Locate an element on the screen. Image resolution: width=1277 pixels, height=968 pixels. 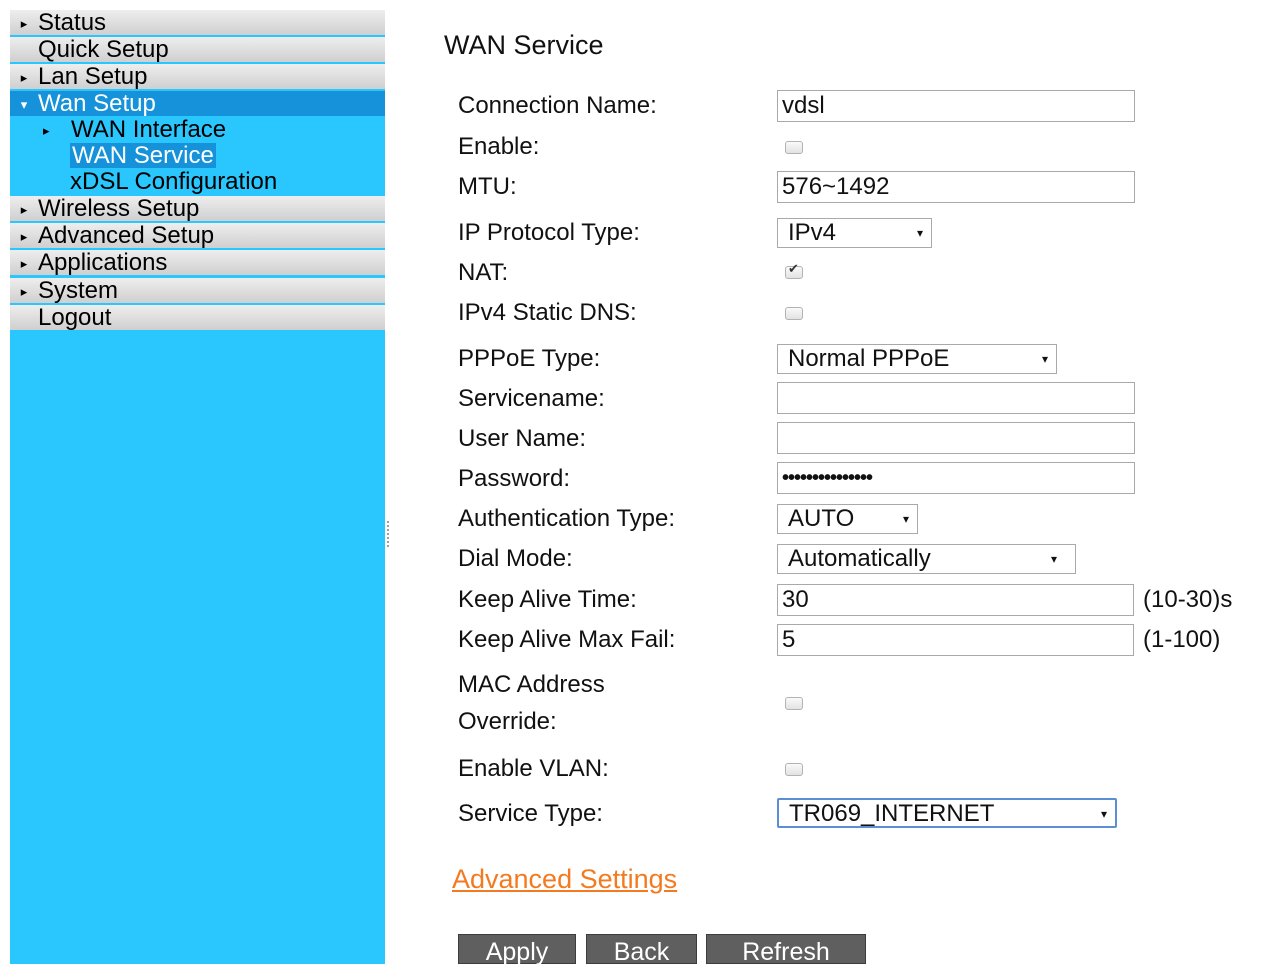
sidebar-item-label: Logout is located at coordinates (75, 317).